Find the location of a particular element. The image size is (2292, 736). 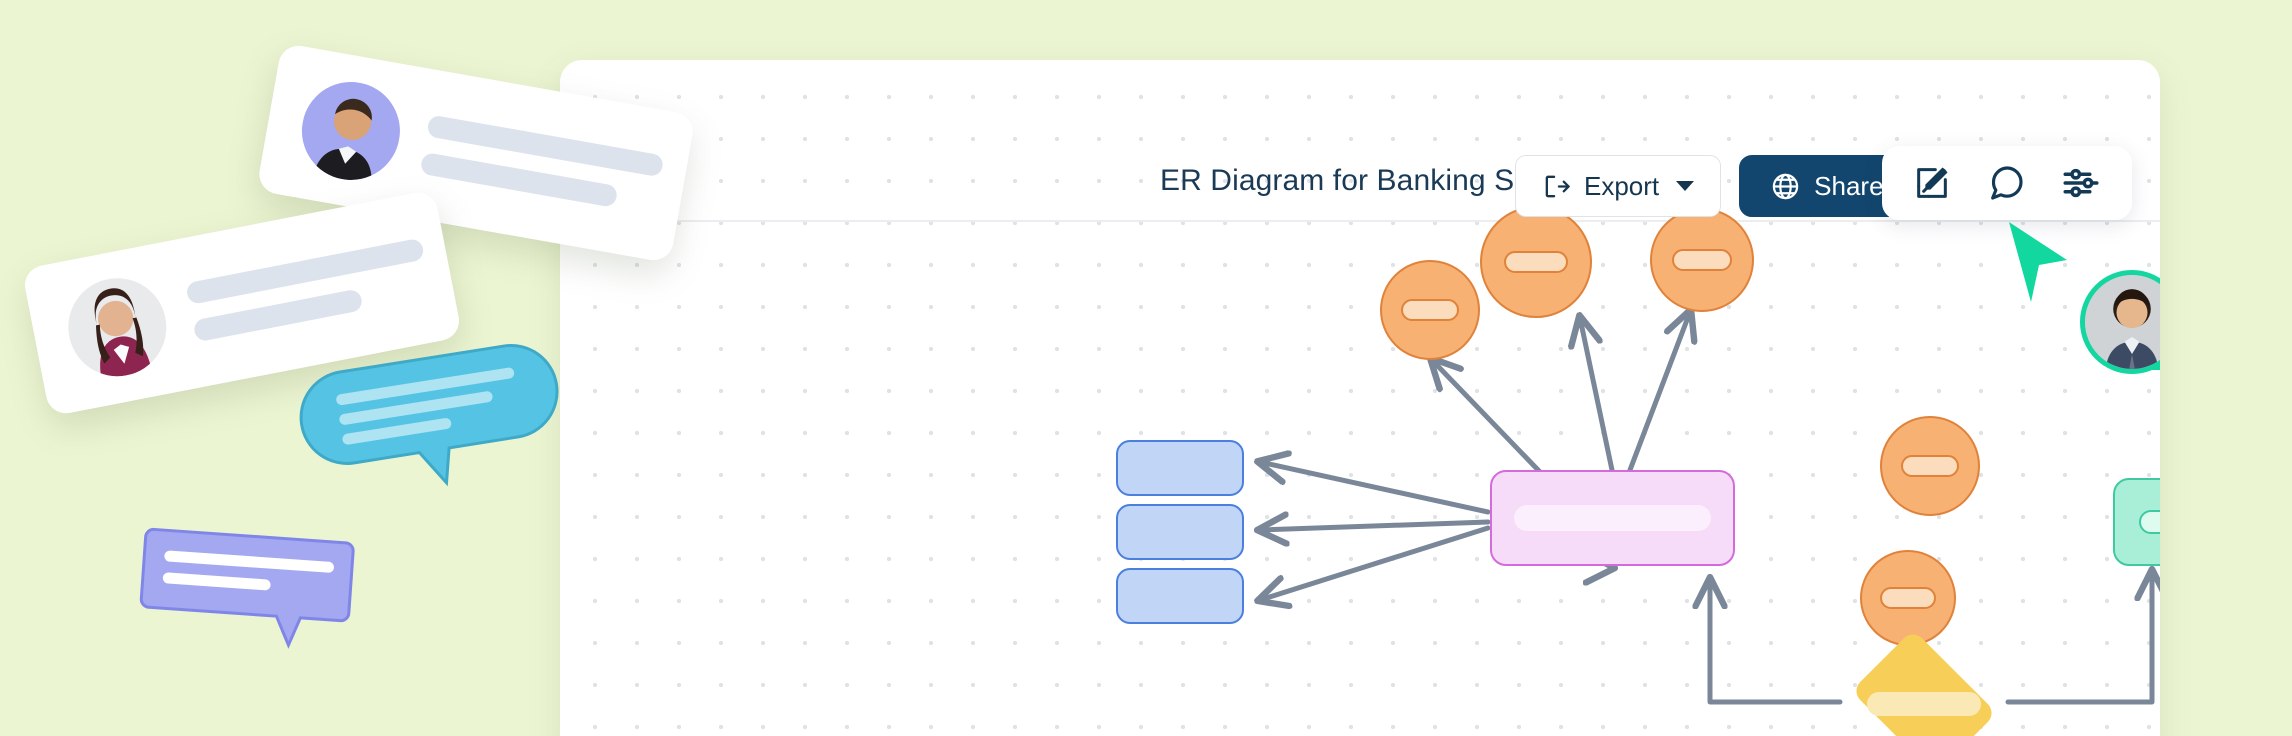

placeholder-line is located at coordinates (305, 271).